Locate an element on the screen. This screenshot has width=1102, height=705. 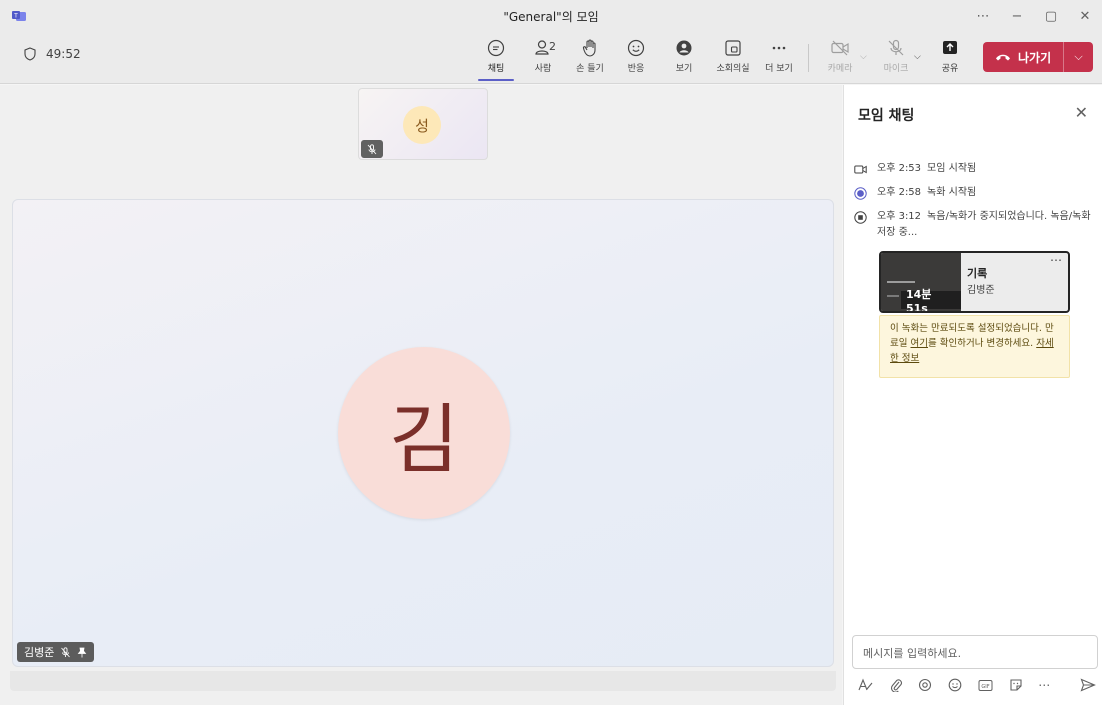
chat-event-meeting-started: 오후 2:53 모임 시작됨 is located at coordinates (915, 169).